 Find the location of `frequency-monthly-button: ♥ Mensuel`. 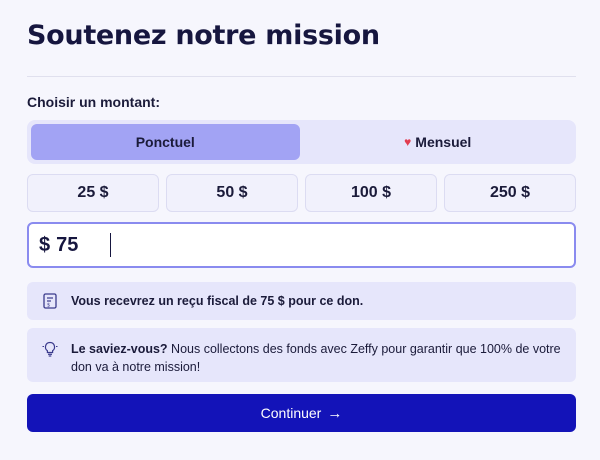

frequency-monthly-button: ♥ Mensuel is located at coordinates (438, 142).